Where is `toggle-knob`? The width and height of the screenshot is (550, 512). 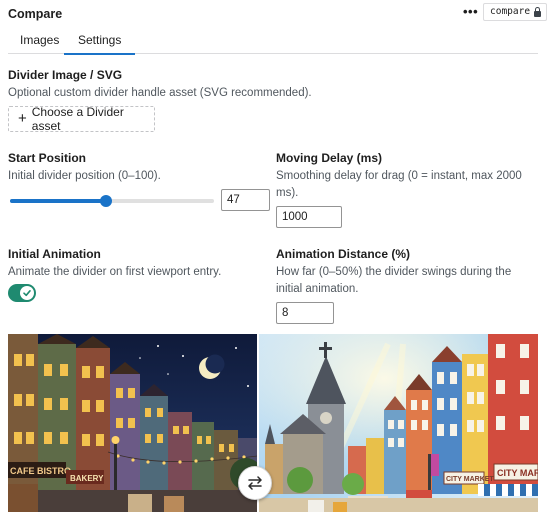 toggle-knob is located at coordinates (27, 293).